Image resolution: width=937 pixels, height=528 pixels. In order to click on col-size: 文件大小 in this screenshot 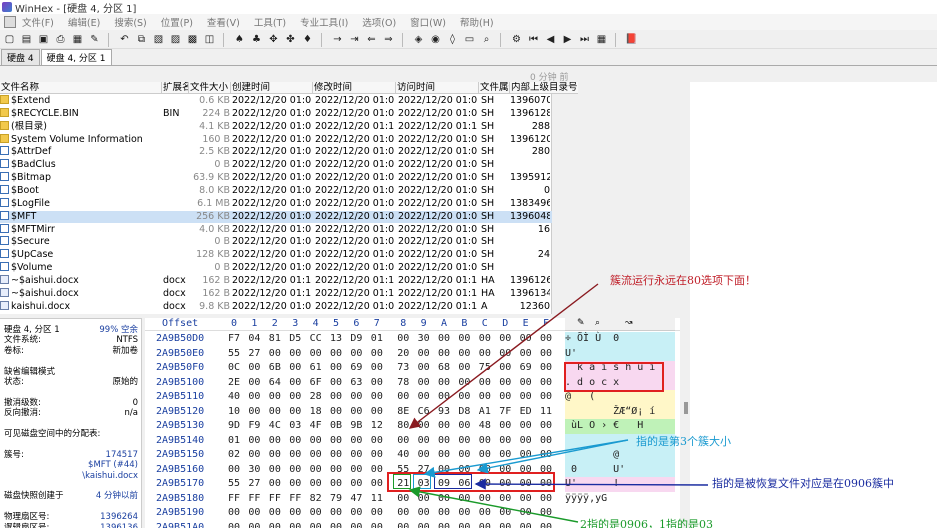, I will do `click(210, 88)`.